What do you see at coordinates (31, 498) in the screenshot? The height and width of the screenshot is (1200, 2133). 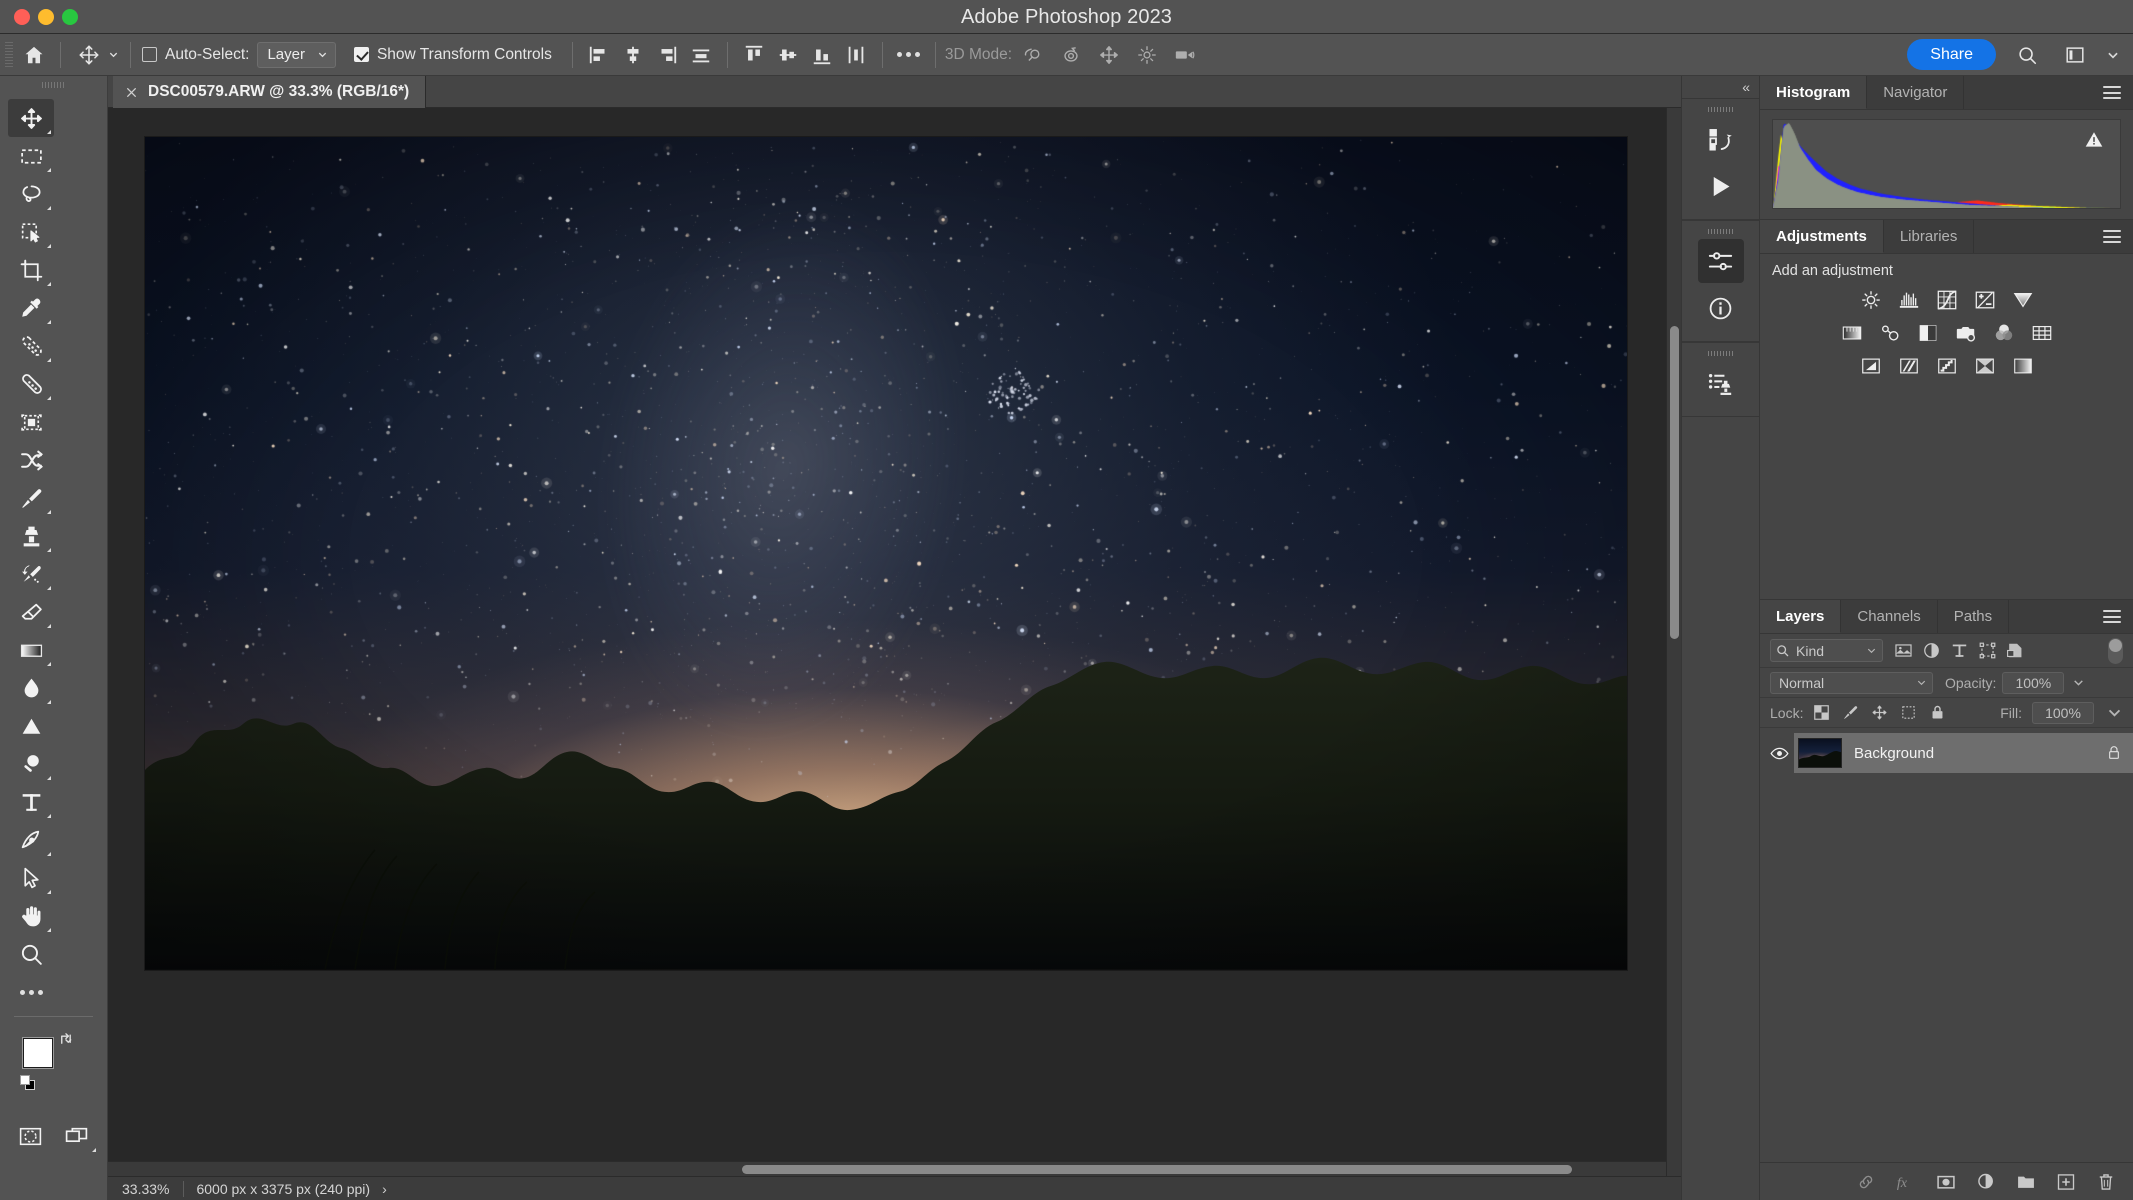 I see `brush-tool` at bounding box center [31, 498].